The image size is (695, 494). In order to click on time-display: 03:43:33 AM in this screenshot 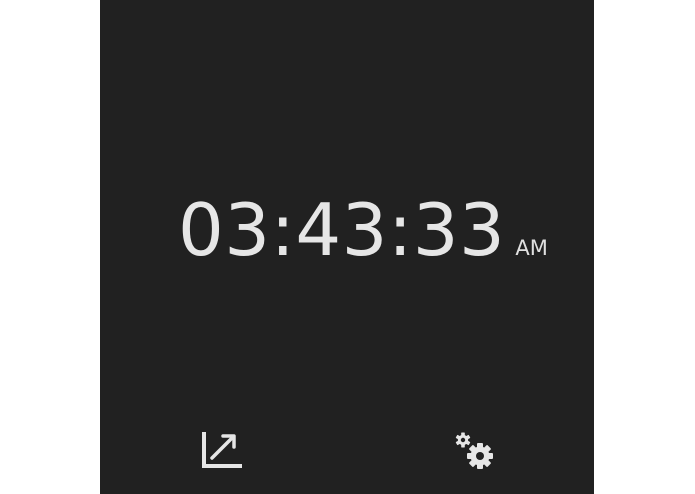, I will do `click(363, 230)`.